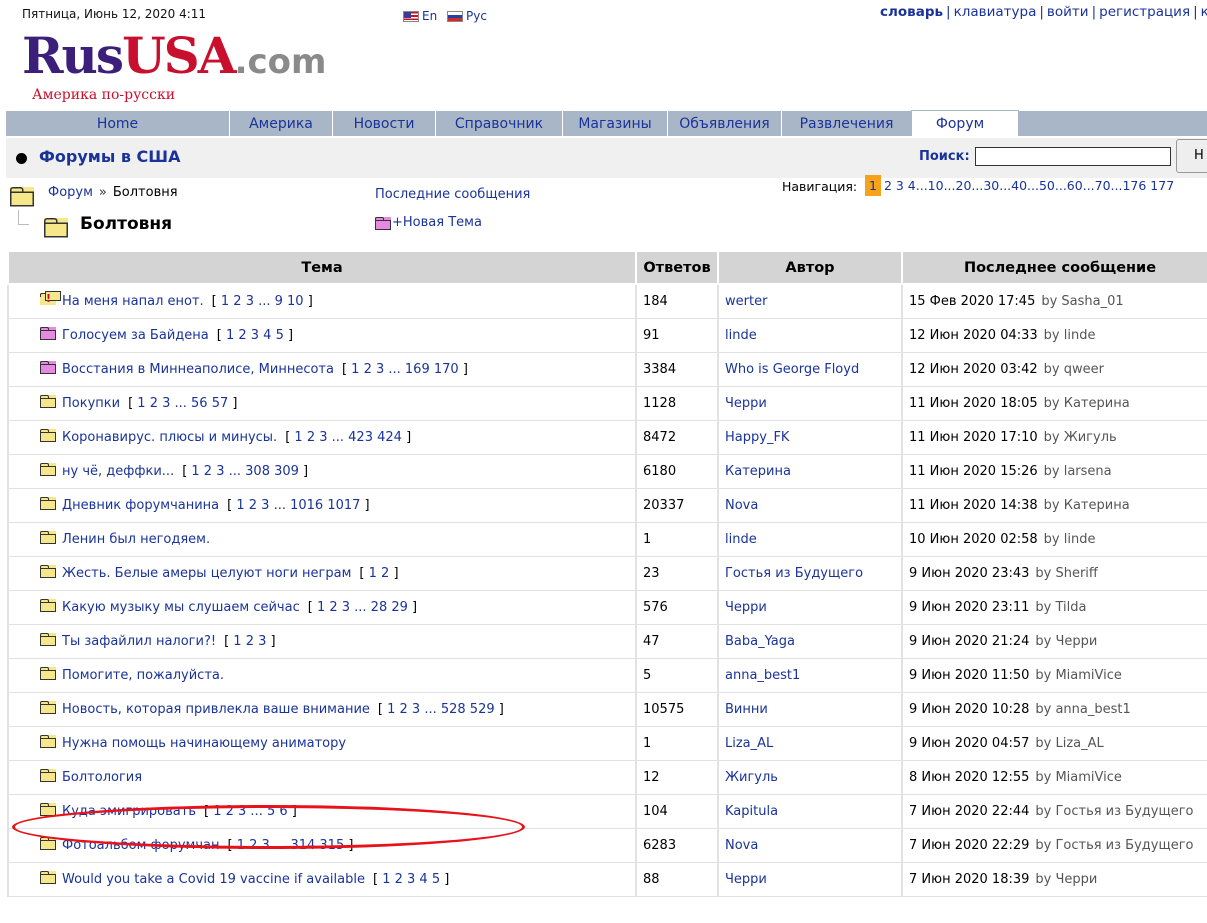 This screenshot has height=923, width=1207. What do you see at coordinates (1043, 12) in the screenshot?
I see `top-links: словарь | клавиатура | войти | регистрация | к` at bounding box center [1043, 12].